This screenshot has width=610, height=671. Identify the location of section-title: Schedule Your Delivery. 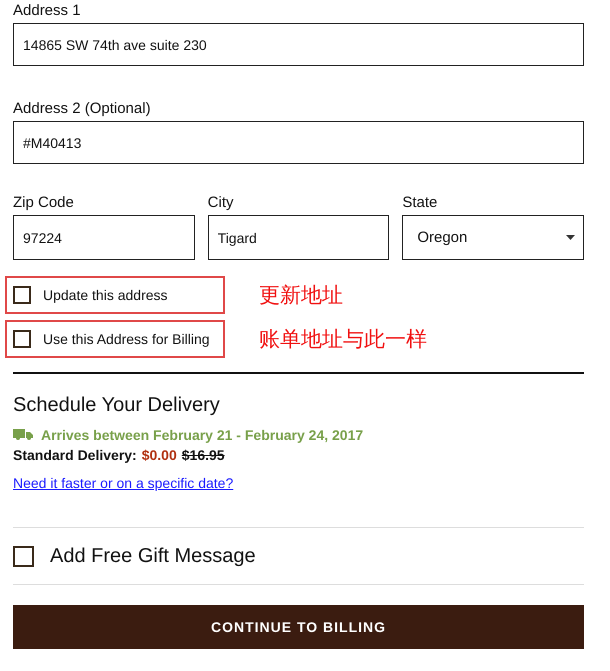
(117, 405).